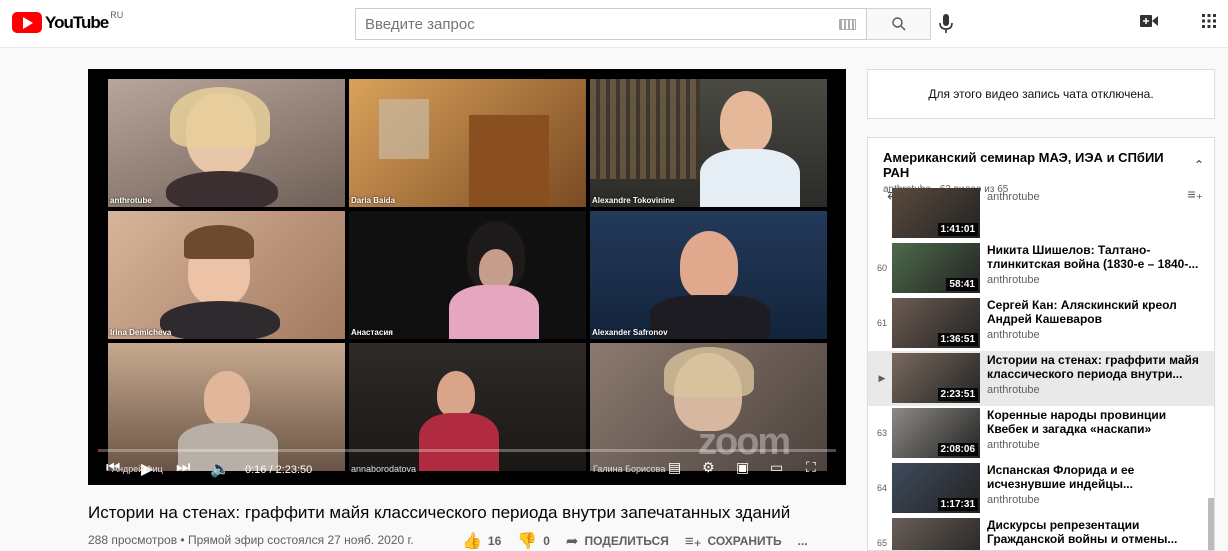 Image resolution: width=1228 pixels, height=551 pixels. Describe the element at coordinates (881, 488) in the screenshot. I see `playlist-item-index: 64` at that location.